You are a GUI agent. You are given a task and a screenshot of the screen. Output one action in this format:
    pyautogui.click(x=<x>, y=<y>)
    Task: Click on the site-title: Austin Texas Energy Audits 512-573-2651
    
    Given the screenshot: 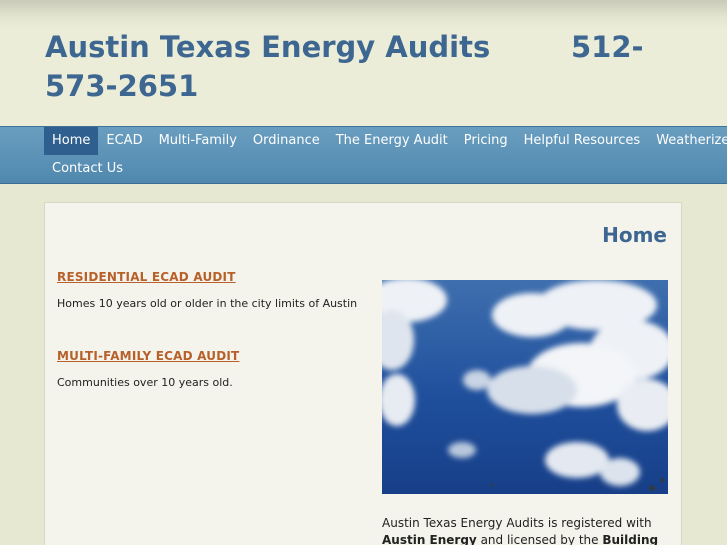 What is the action you would take?
    pyautogui.click(x=365, y=67)
    